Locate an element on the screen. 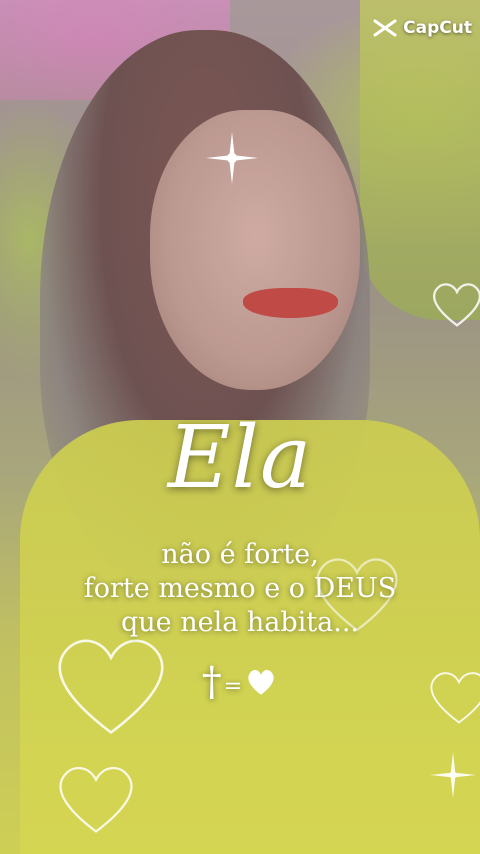 The height and width of the screenshot is (854, 480). message-line: forte mesmo e o DEUS is located at coordinates (240, 588).